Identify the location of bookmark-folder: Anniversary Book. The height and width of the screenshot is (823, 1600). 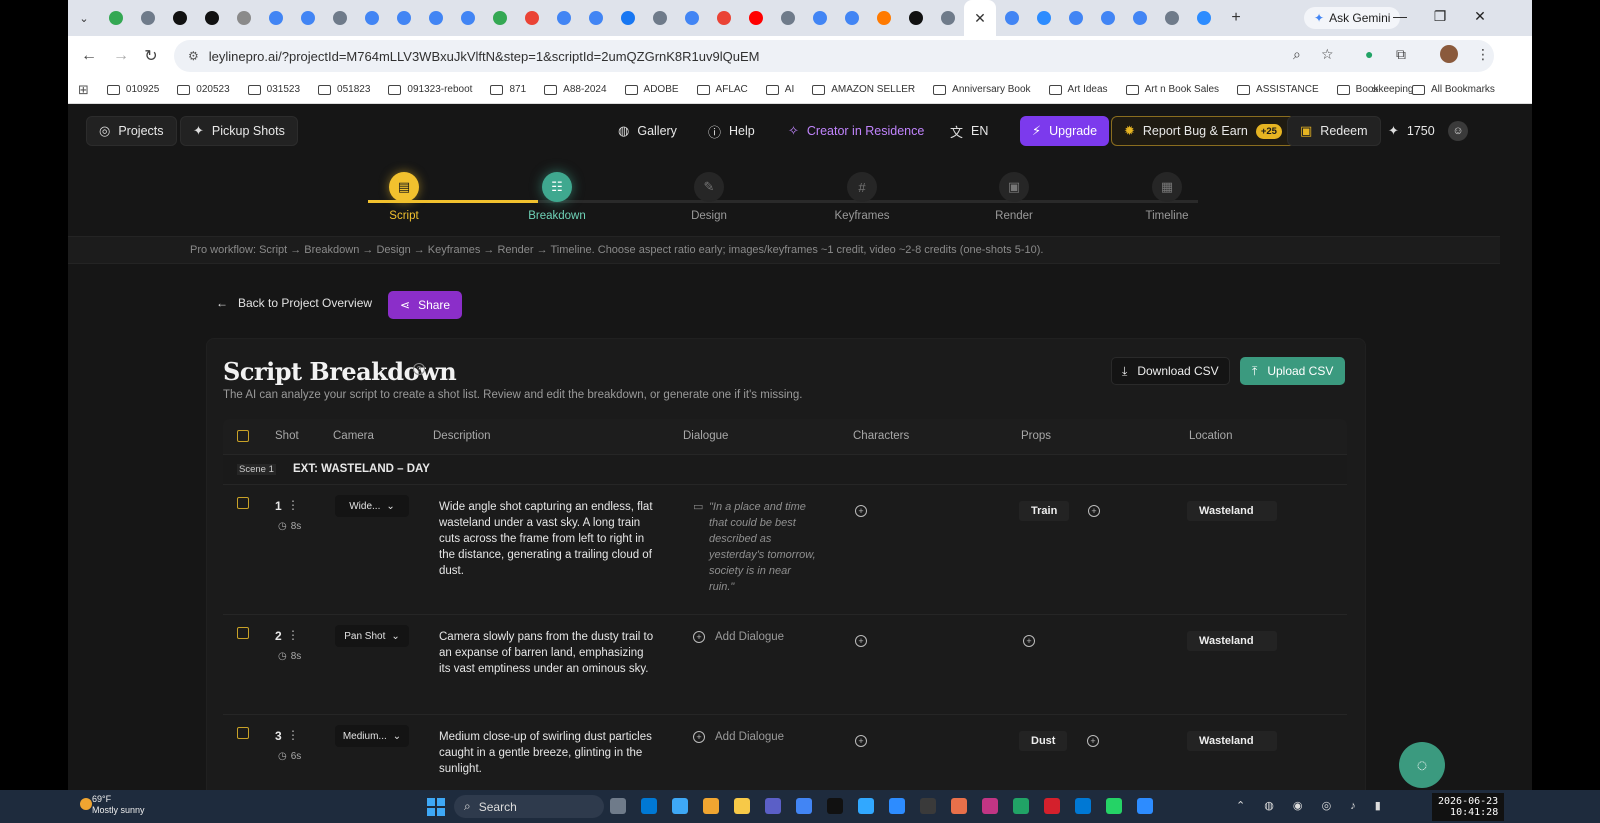
(982, 89).